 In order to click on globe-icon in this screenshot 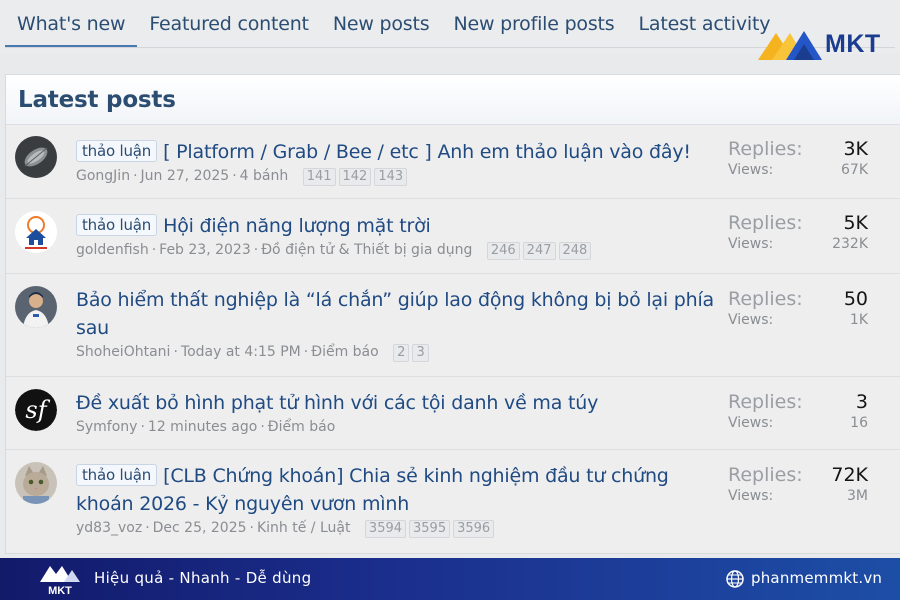, I will do `click(735, 579)`.